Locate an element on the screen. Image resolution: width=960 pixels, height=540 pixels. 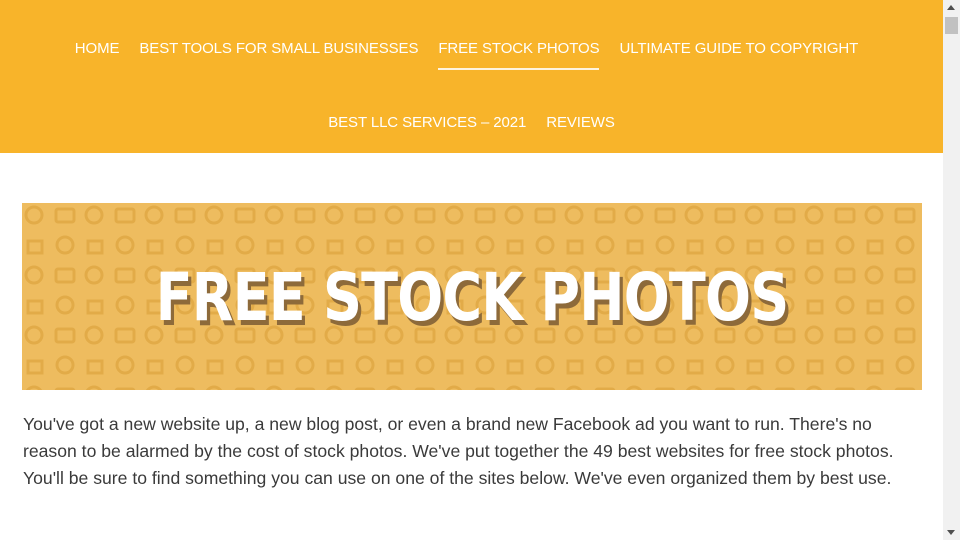
nav-item-copyright-guide: ULTIMATE GUIDE TO COPYRIGHT is located at coordinates (738, 49).